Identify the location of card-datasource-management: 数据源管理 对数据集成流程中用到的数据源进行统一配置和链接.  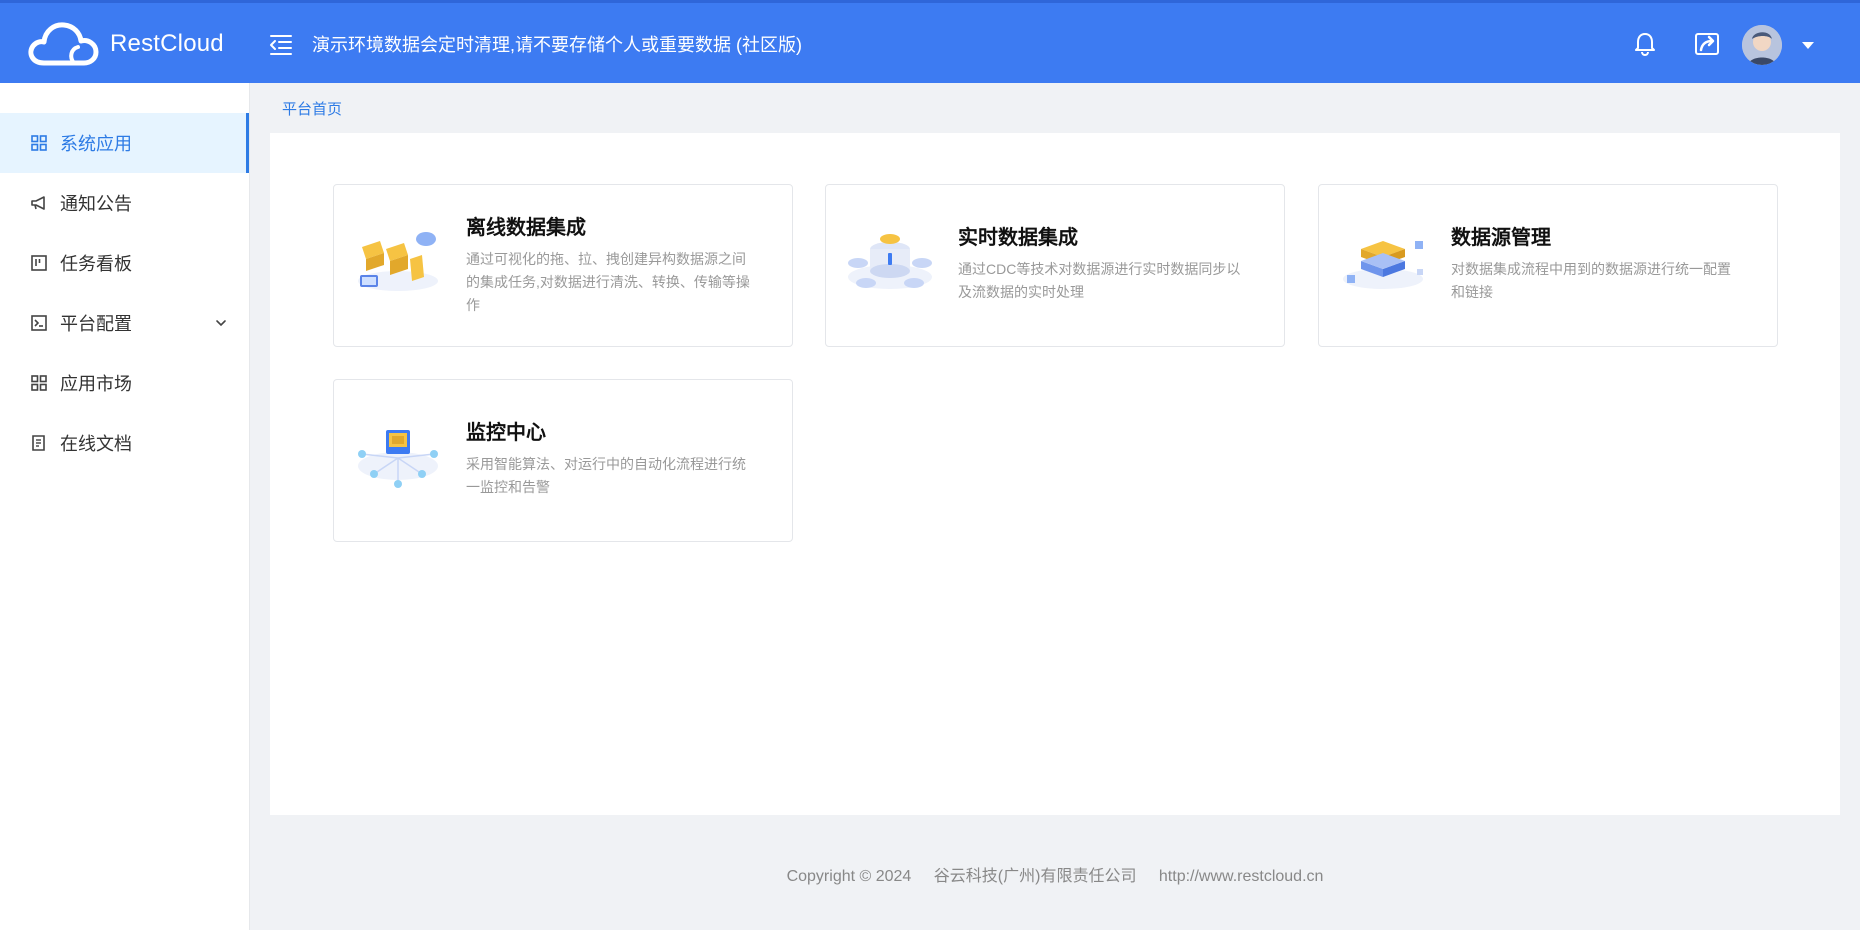
(1548, 265).